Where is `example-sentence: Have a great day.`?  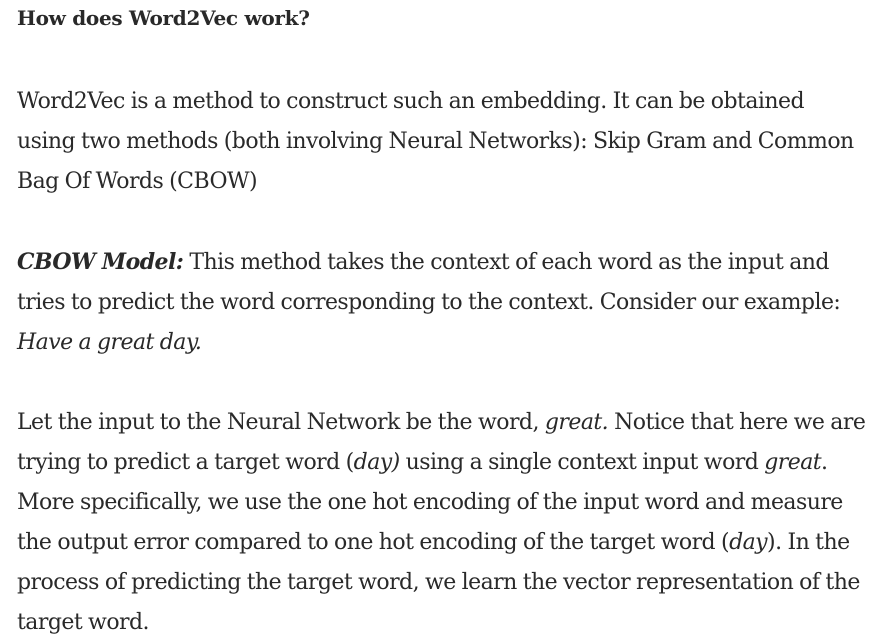
example-sentence: Have a great day. is located at coordinates (109, 342).